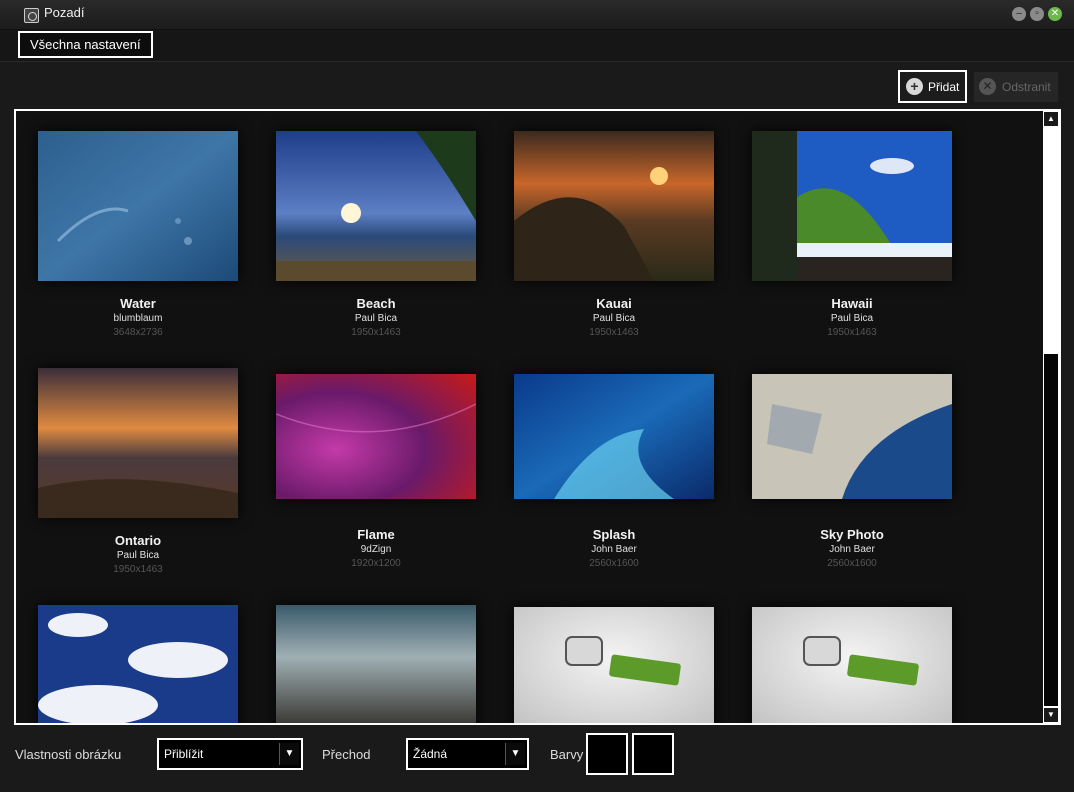  What do you see at coordinates (537, 46) in the screenshot?
I see `header-strip` at bounding box center [537, 46].